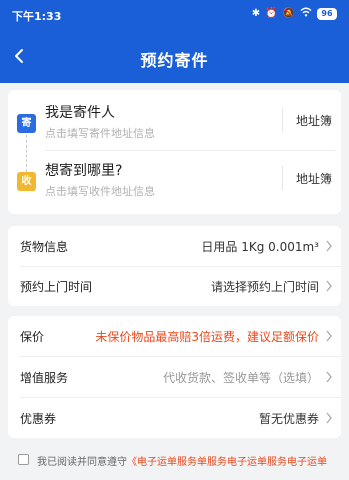 Image resolution: width=349 pixels, height=480 pixels. Describe the element at coordinates (174, 122) in the screenshot. I see `sender-row: 寄 我是寄件人 点击填写寄件地址信息 地址簿` at that location.